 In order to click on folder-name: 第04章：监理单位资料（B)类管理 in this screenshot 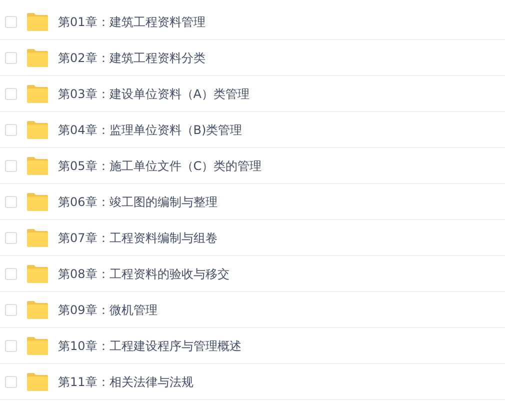, I will do `click(150, 129)`.